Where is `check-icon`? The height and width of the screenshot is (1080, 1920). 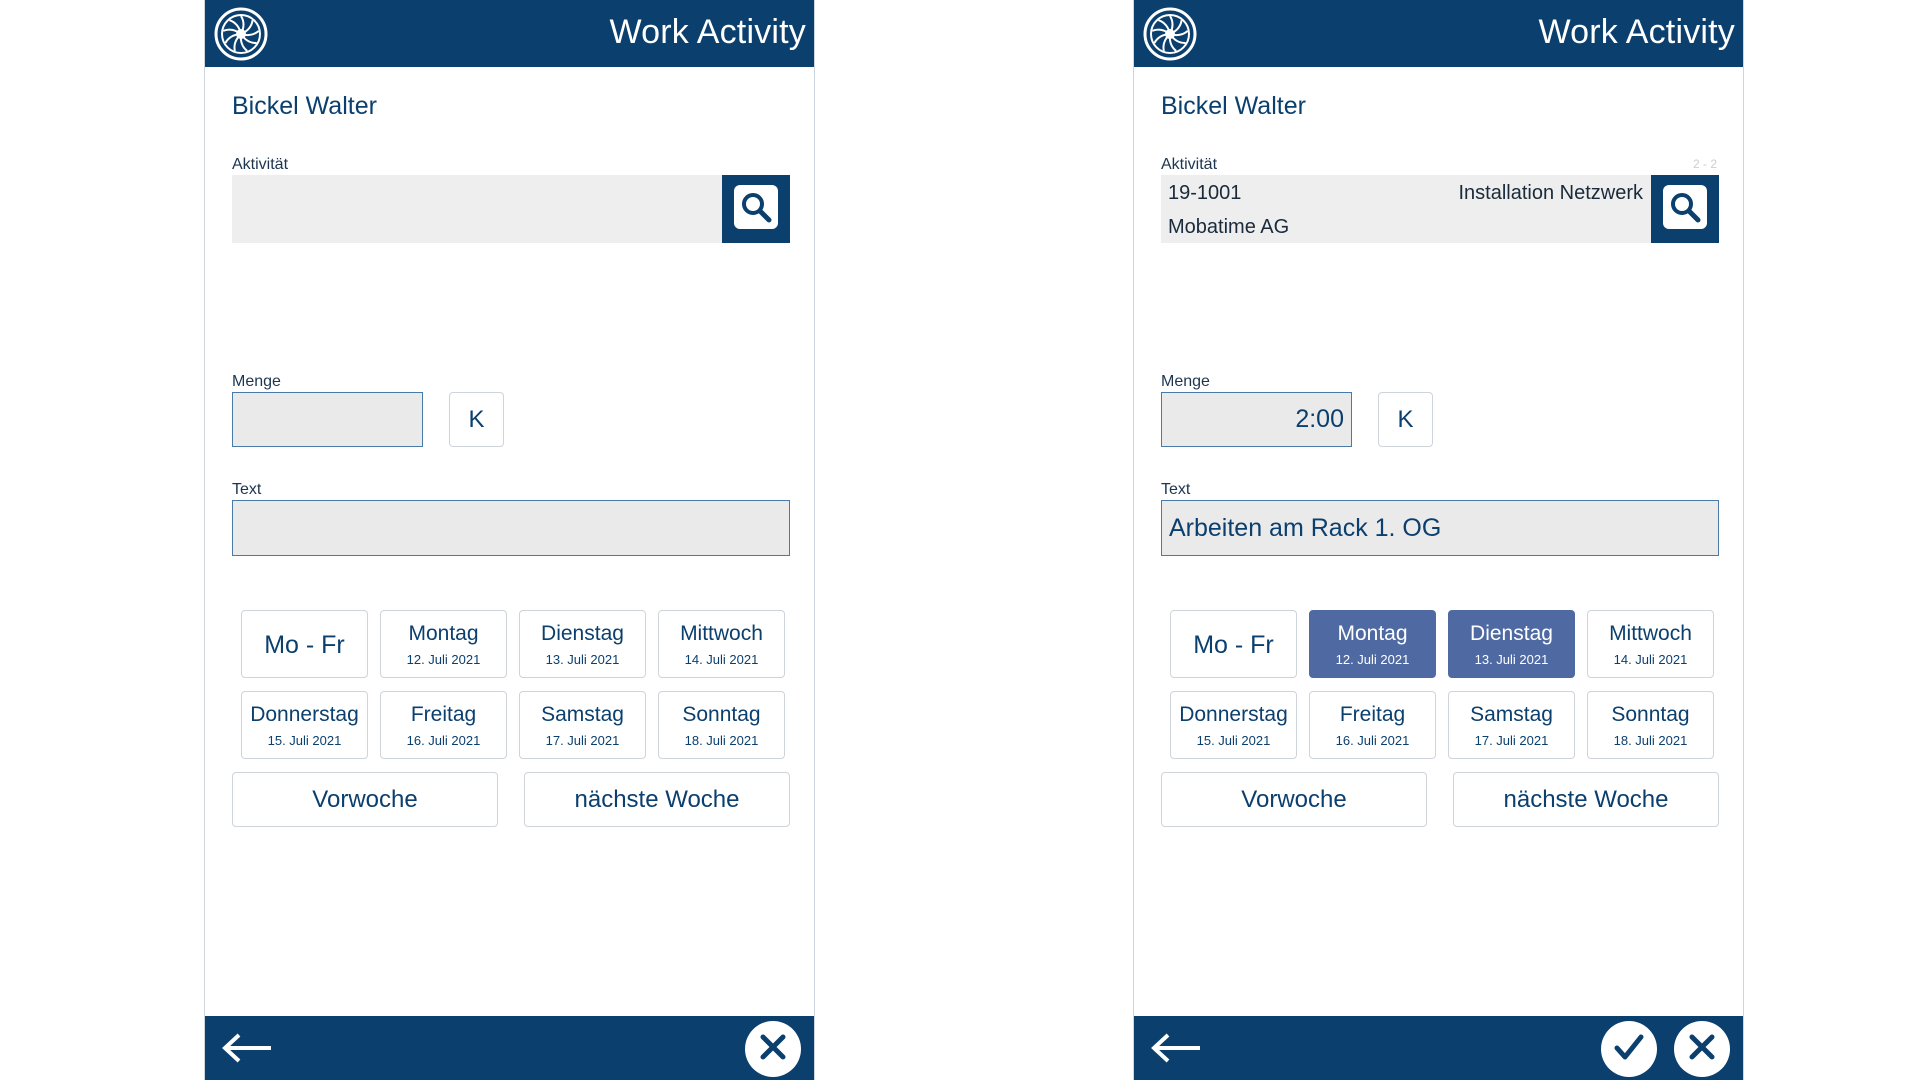 check-icon is located at coordinates (1629, 1049).